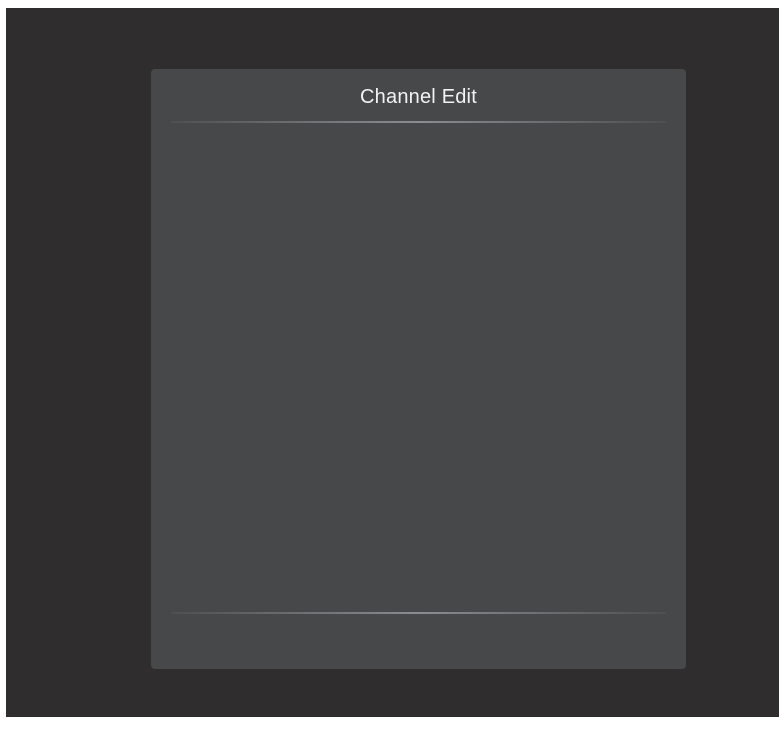  Describe the element at coordinates (418, 640) in the screenshot. I see `dialog-footer` at that location.